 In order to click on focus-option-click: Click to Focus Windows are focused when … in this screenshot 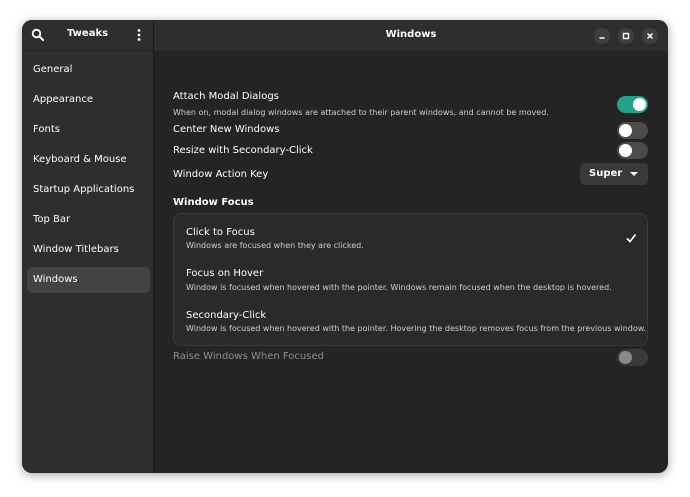, I will do `click(410, 236)`.